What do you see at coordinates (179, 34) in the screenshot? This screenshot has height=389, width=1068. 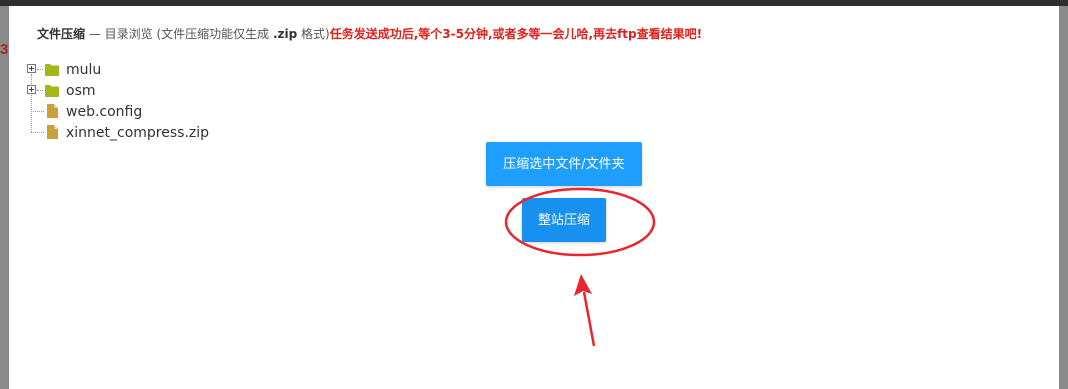 I see `dialog-subtitle: — 目录浏览 (文件压缩功能仅生成` at bounding box center [179, 34].